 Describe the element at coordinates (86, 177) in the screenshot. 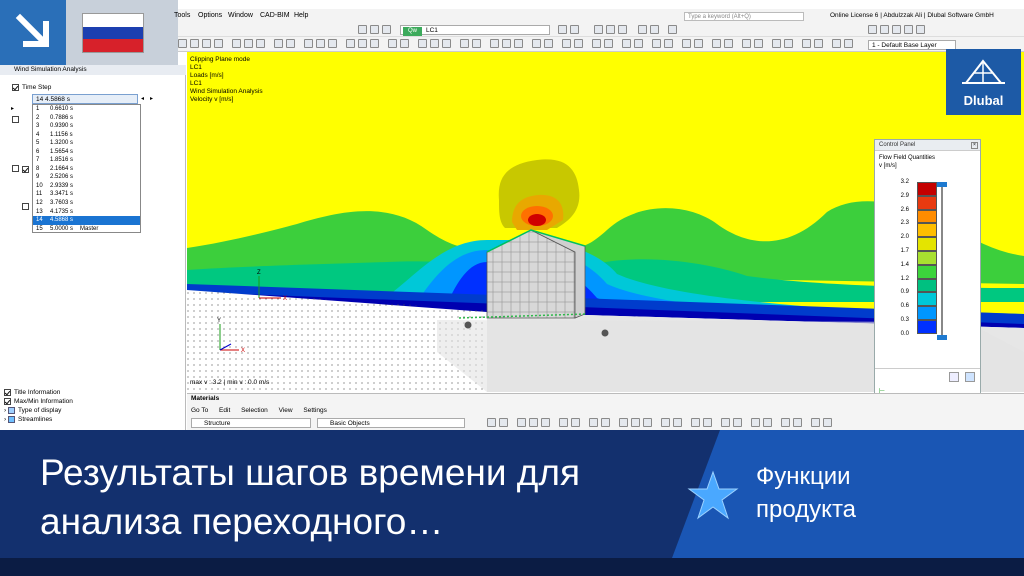

I see `time-step-item: 9 2.5206 s` at that location.